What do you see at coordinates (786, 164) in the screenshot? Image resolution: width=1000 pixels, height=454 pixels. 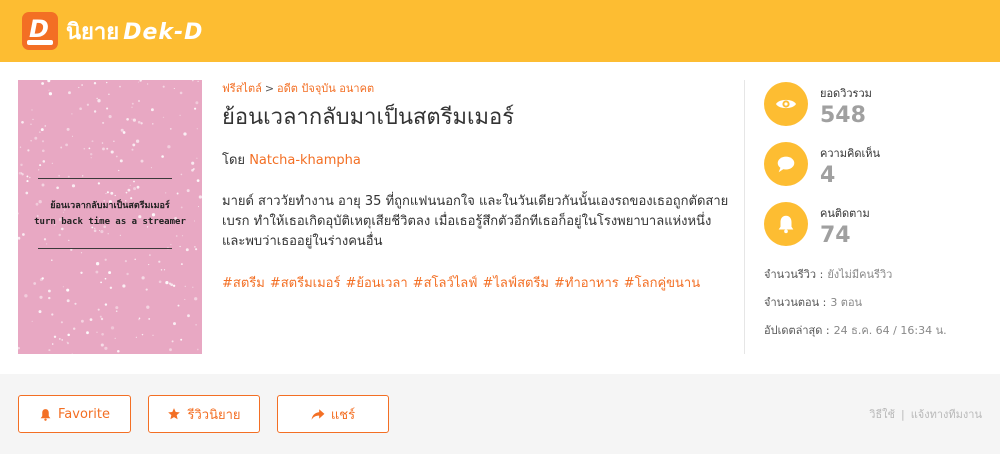 I see `comment-bubble-icon` at bounding box center [786, 164].